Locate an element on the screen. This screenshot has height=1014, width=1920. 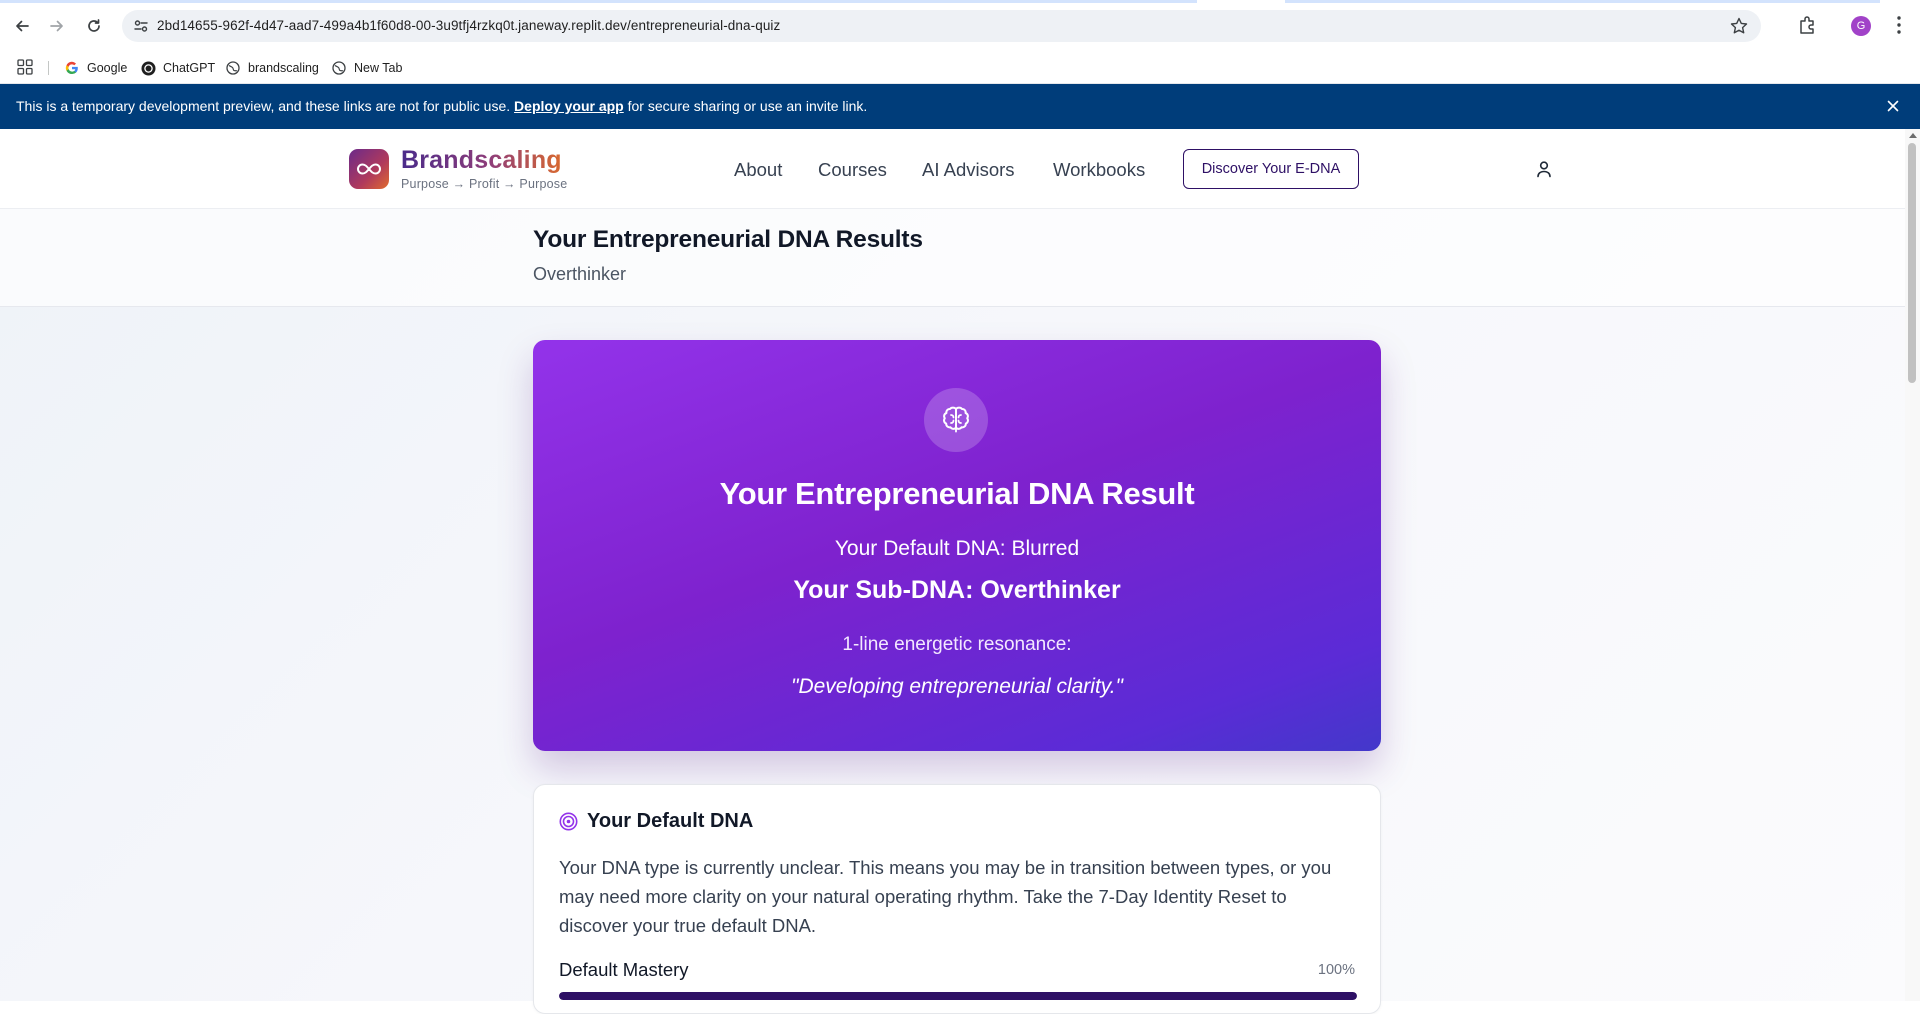
page-scrollbar is located at coordinates (1912, 565).